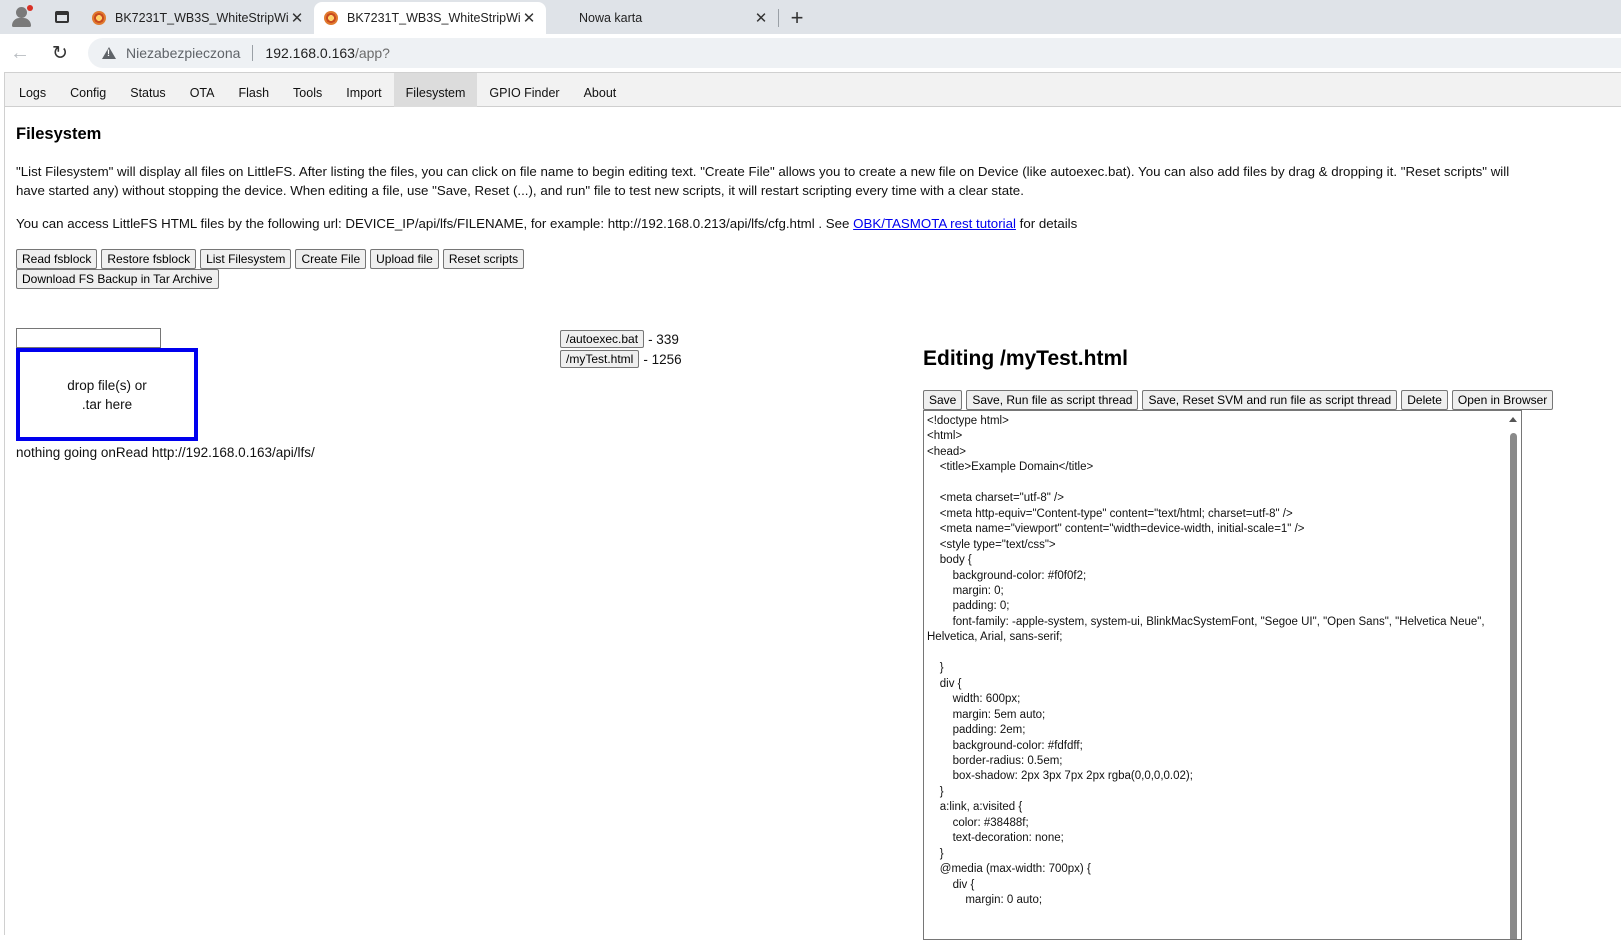  I want to click on dropzone-line-2: .tar here, so click(107, 404).